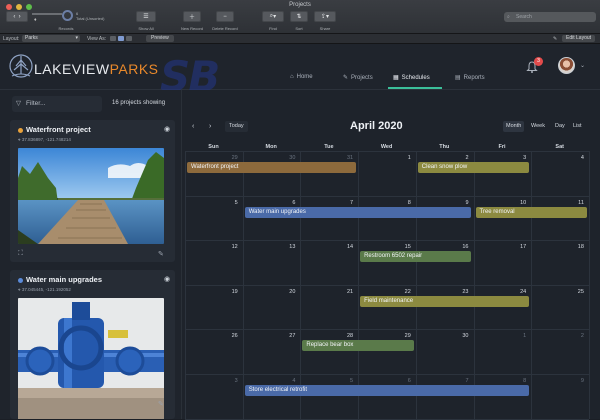 This screenshot has height=420, width=600. I want to click on day-number: 15, so click(401, 247).